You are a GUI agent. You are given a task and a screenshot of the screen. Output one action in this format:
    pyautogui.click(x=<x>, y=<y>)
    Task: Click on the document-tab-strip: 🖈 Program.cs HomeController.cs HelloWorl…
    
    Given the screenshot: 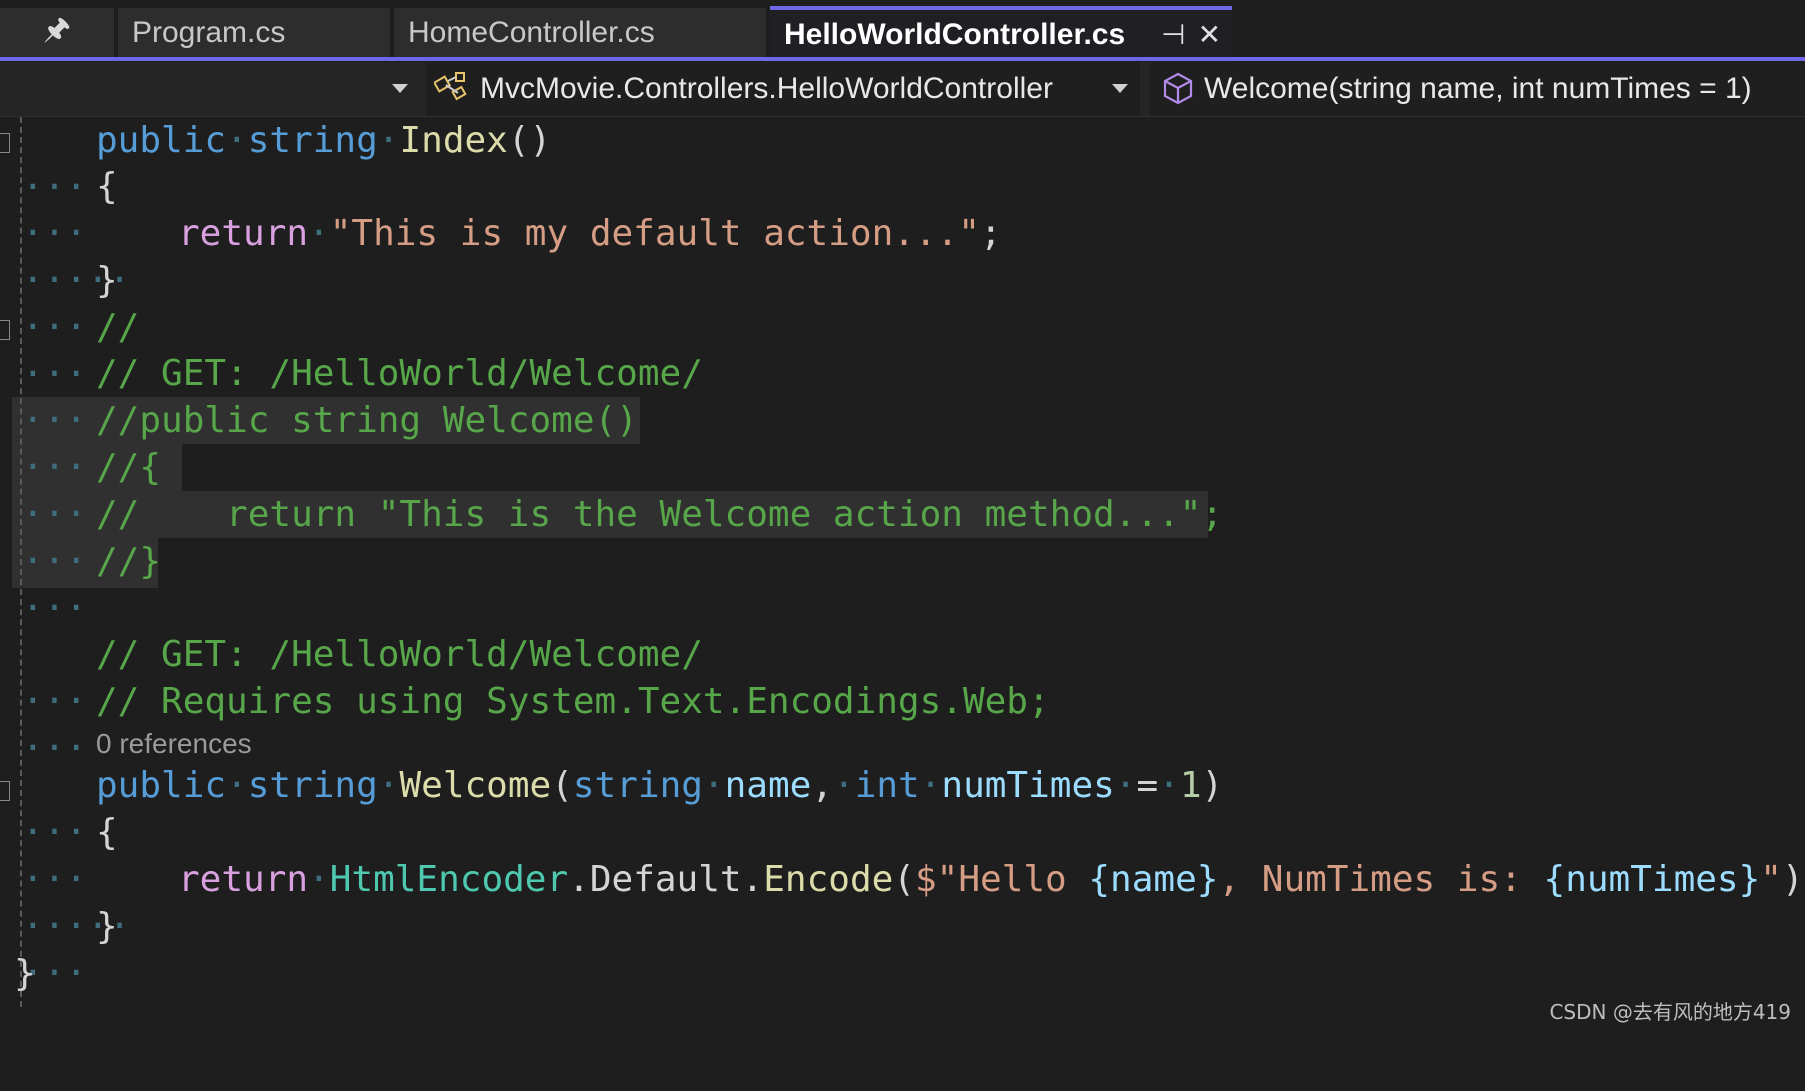 What is the action you would take?
    pyautogui.click(x=902, y=30)
    